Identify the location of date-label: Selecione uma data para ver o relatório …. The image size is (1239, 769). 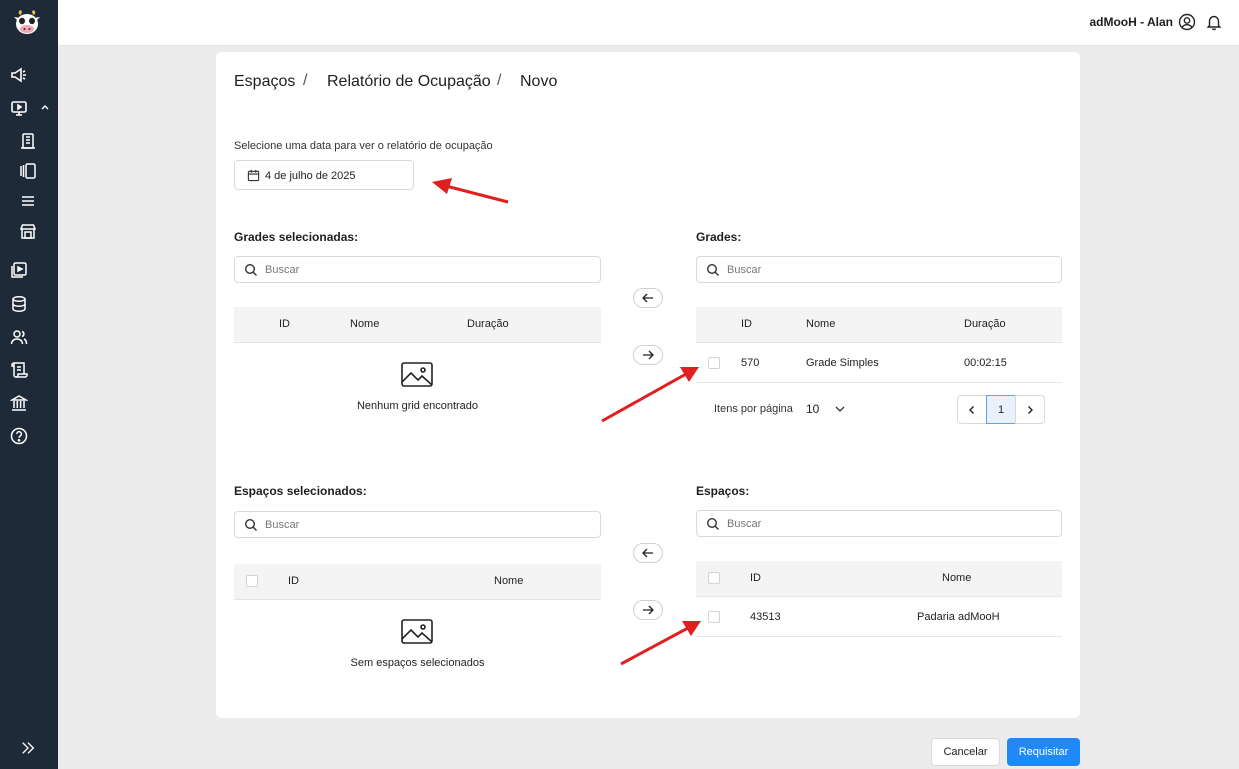
(363, 146).